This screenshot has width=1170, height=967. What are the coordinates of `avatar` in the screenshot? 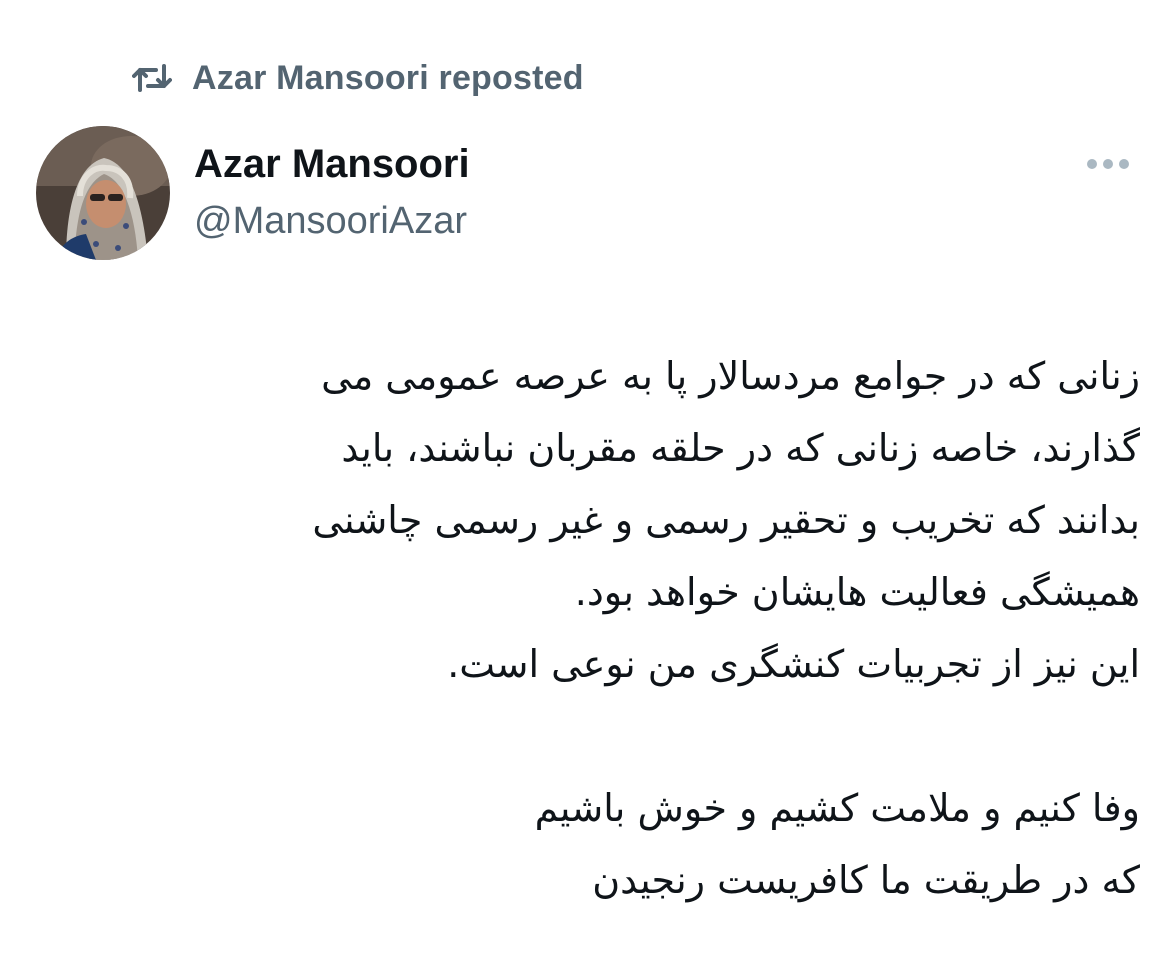 It's located at (103, 193).